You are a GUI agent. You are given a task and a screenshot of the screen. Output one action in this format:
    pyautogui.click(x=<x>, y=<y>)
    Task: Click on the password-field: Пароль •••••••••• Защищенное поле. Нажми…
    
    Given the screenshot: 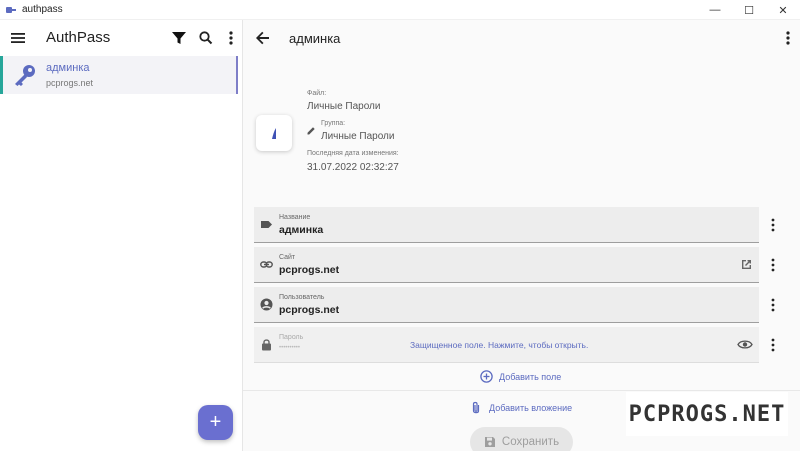 What is the action you would take?
    pyautogui.click(x=506, y=345)
    